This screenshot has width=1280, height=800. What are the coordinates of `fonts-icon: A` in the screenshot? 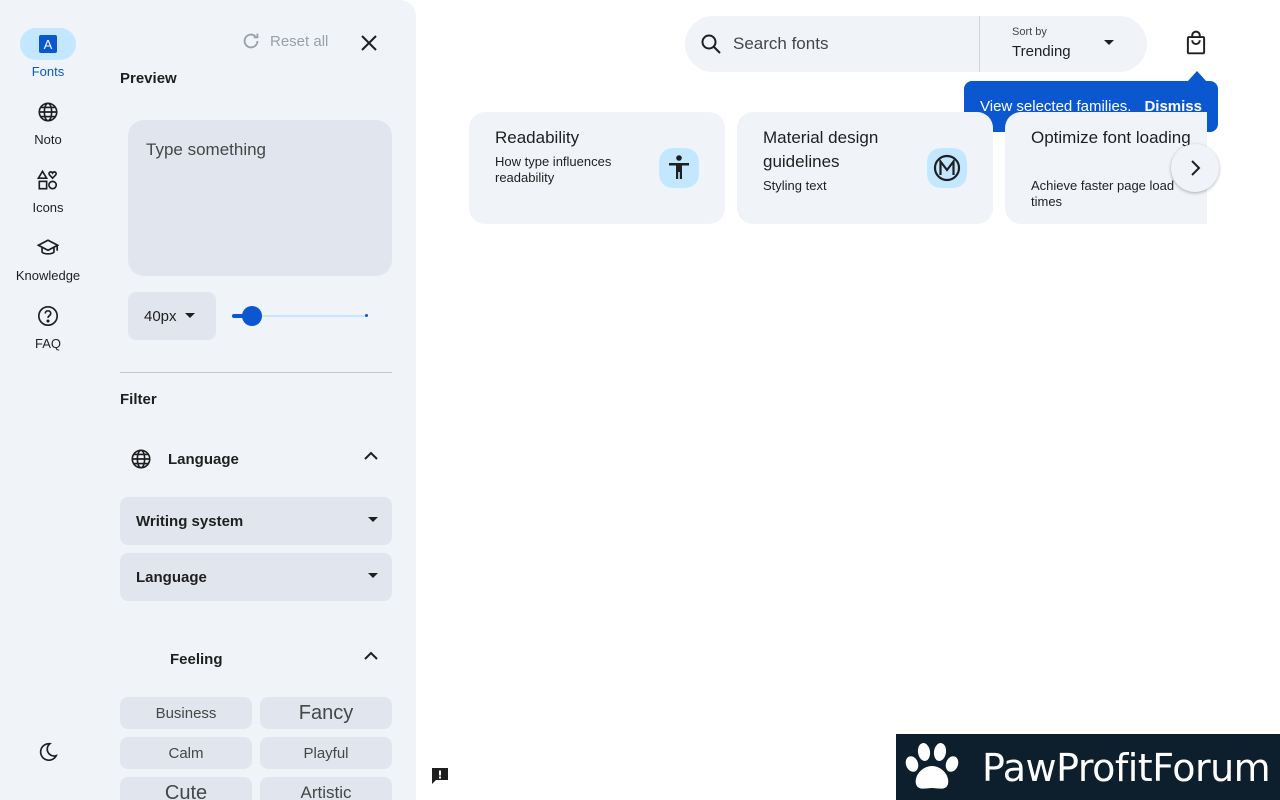 It's located at (48, 44).